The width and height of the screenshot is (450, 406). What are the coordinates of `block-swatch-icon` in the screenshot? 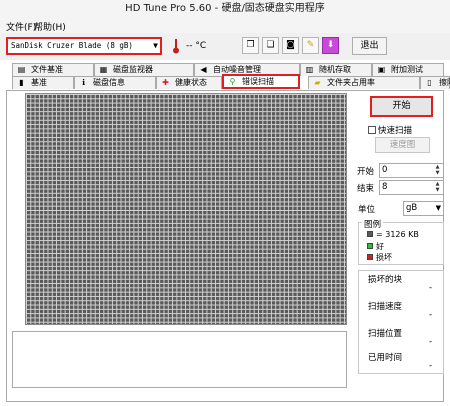 It's located at (370, 234).